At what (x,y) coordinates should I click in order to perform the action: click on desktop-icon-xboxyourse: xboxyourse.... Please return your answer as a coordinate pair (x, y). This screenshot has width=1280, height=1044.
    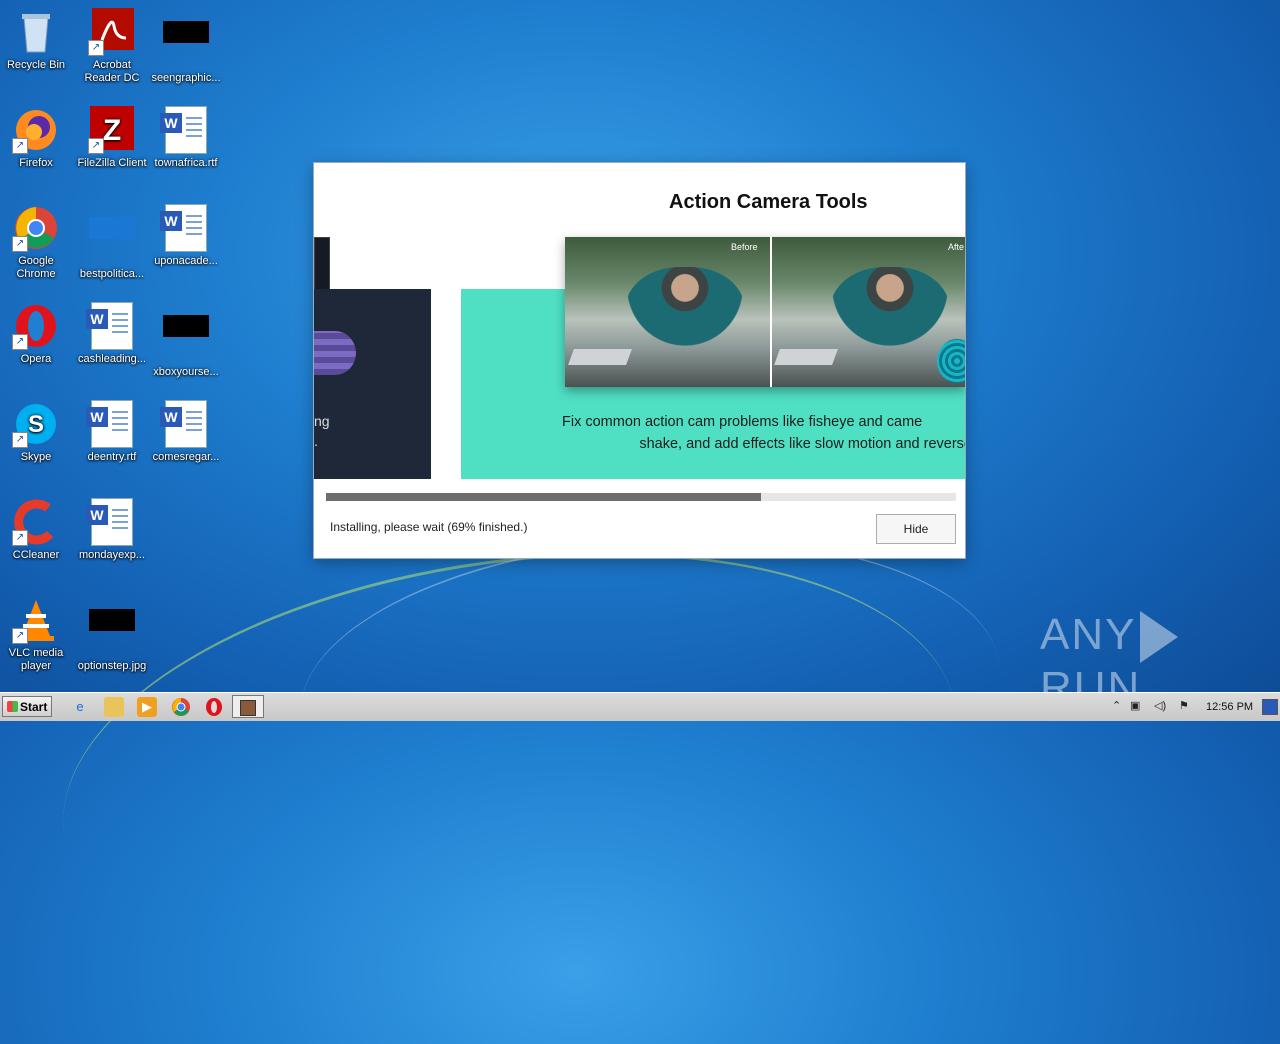
    Looking at the image, I should click on (186, 340).